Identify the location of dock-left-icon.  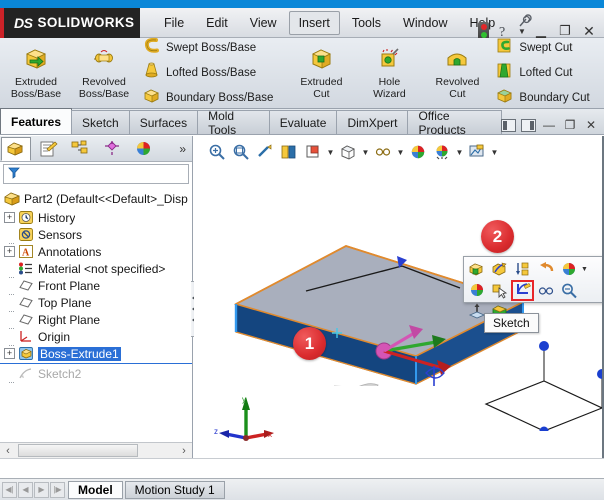
(508, 125).